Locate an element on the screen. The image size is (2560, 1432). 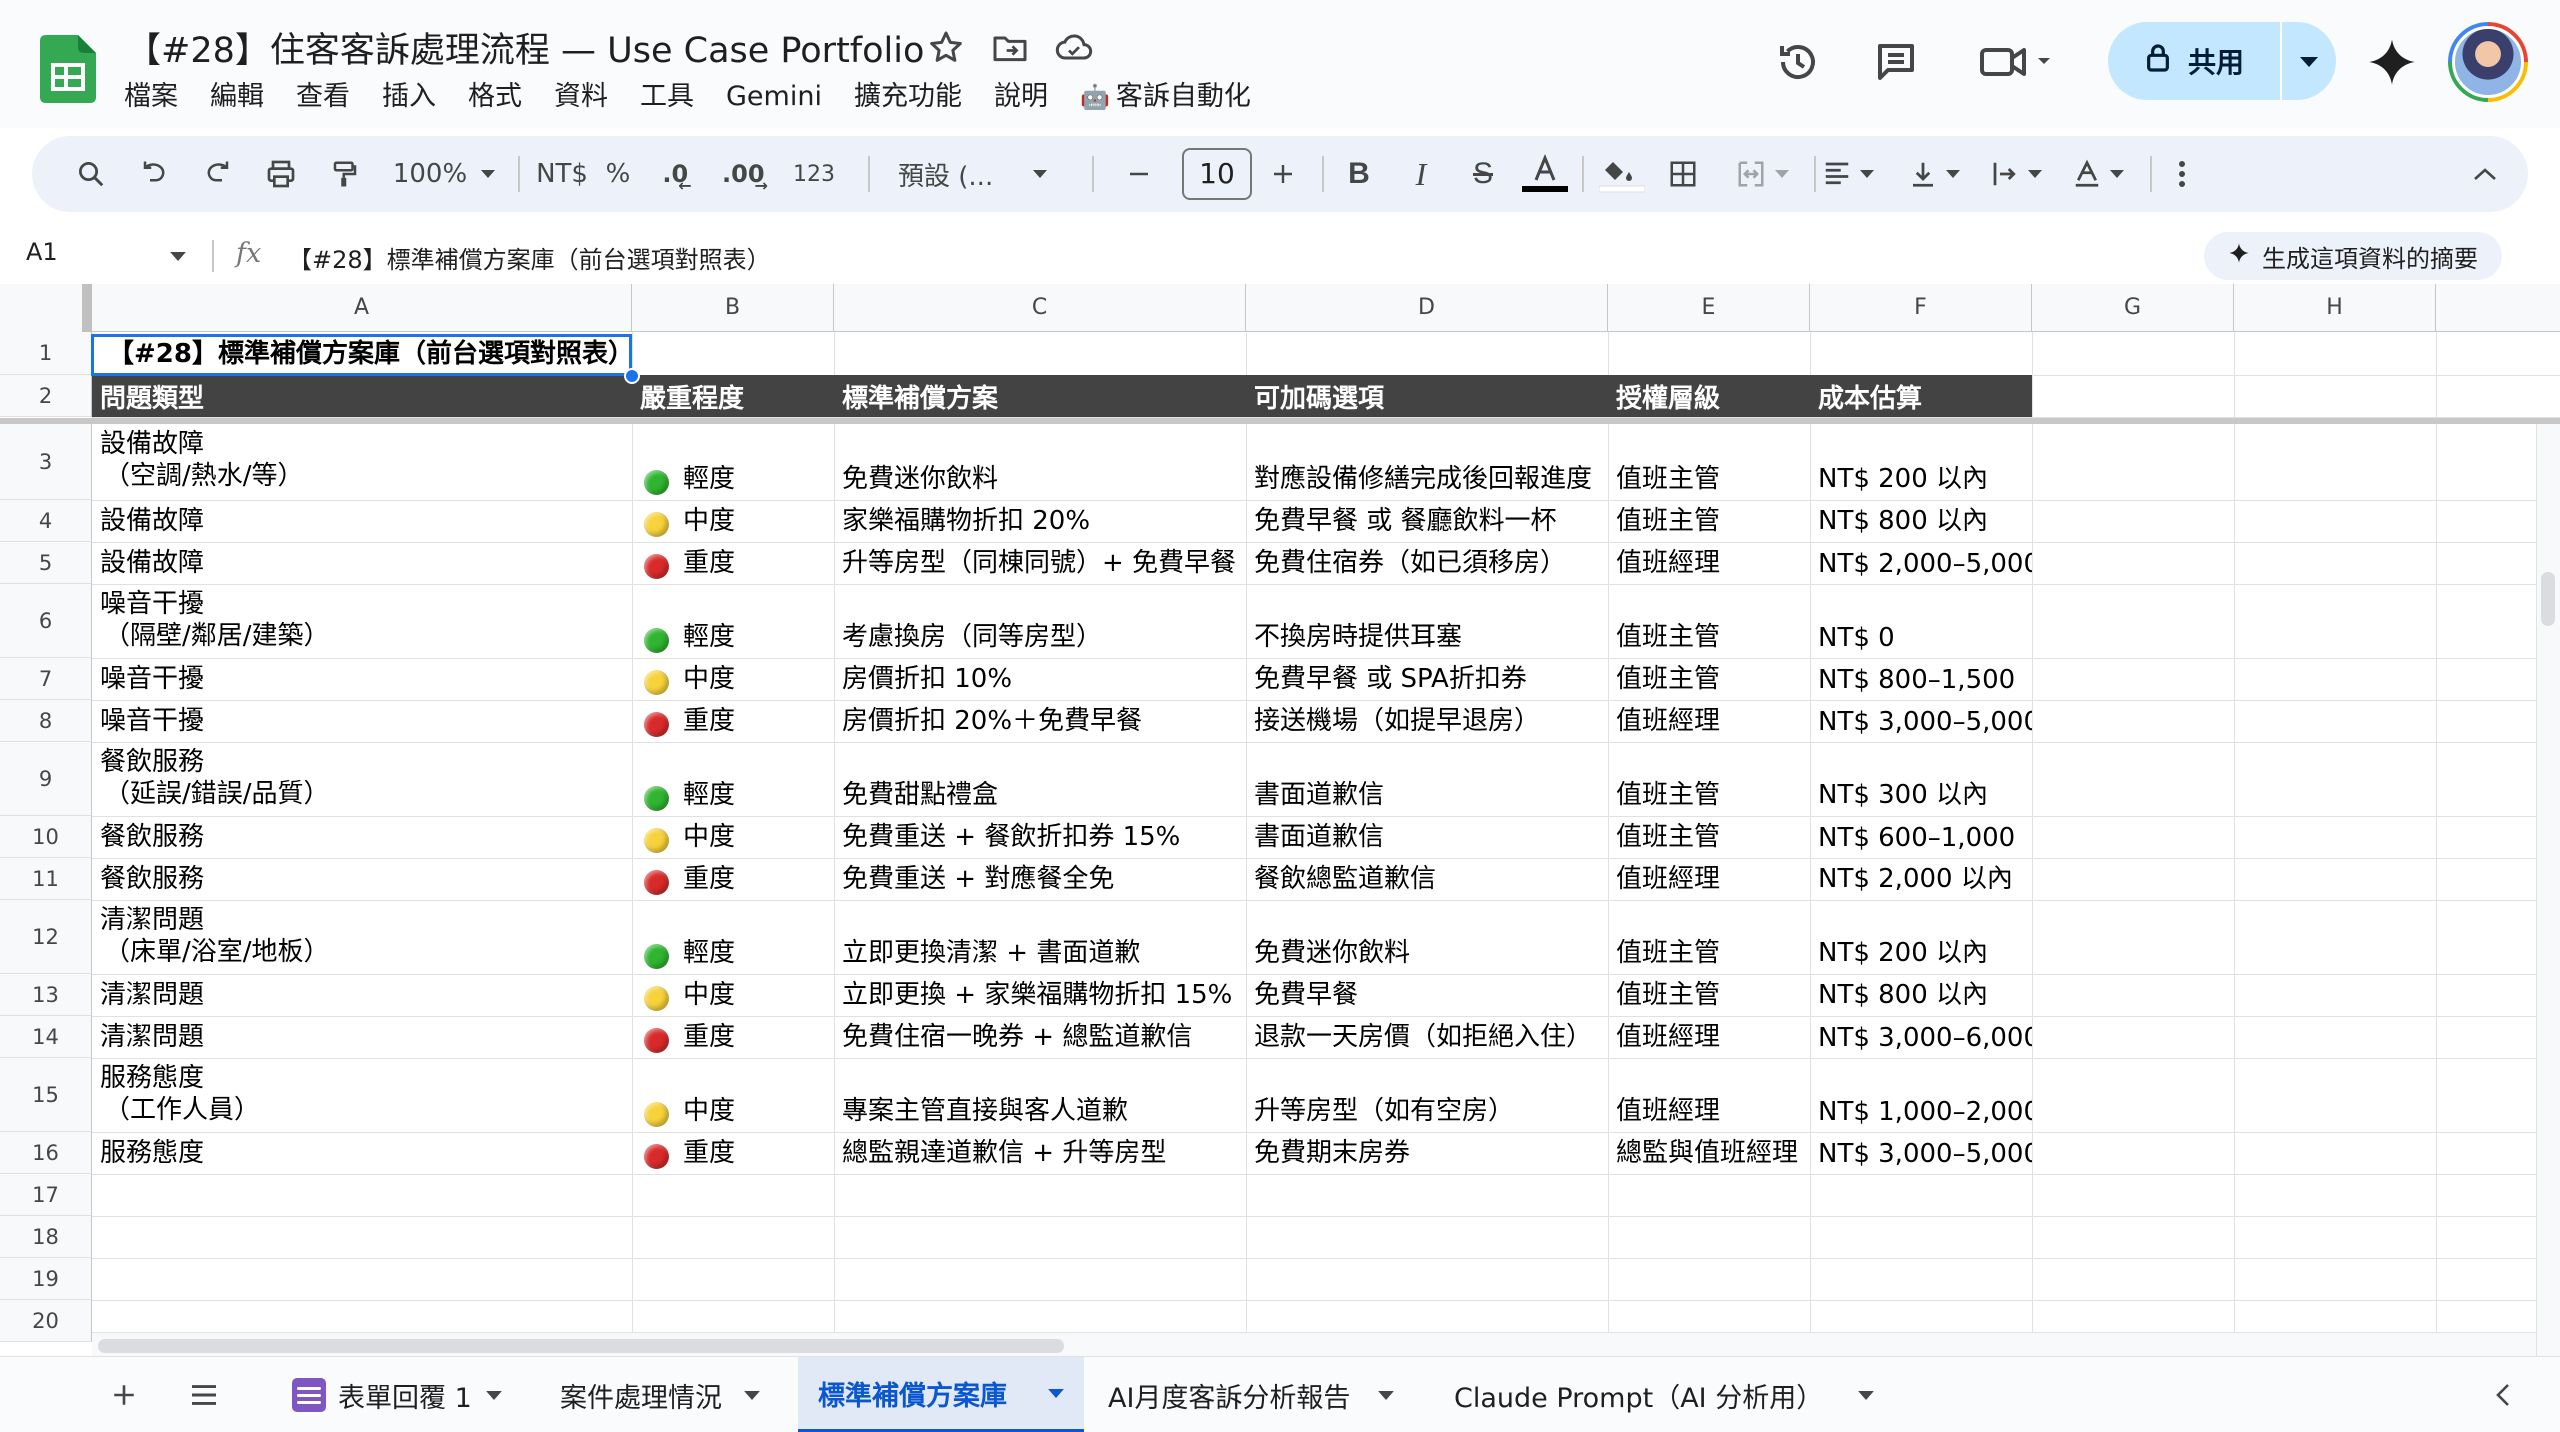
extra-option-cell: 不換房時提供耳塞 is located at coordinates (1427, 621).